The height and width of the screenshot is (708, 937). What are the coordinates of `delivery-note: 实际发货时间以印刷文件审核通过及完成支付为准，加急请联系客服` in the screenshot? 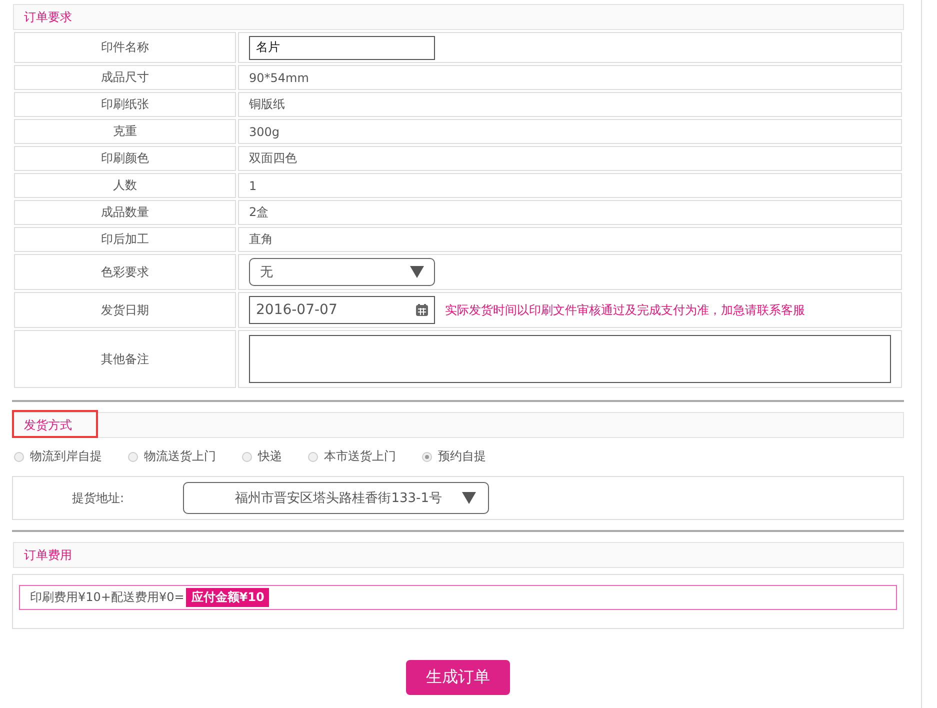 It's located at (625, 310).